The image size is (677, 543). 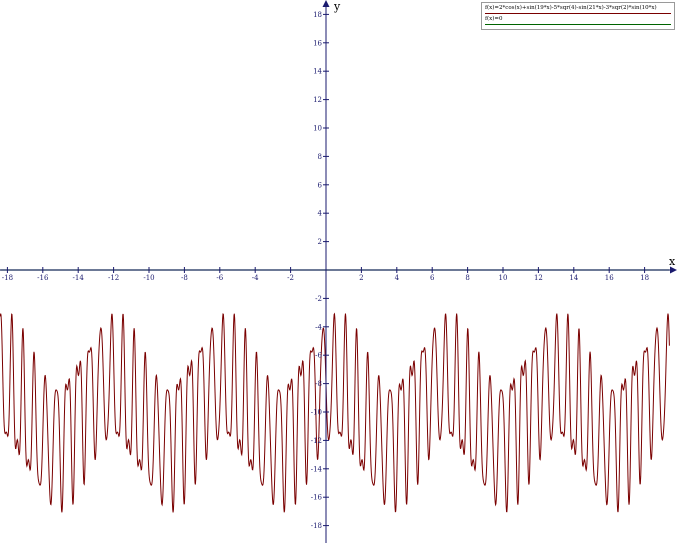 What do you see at coordinates (317, 100) in the screenshot?
I see `y-tick-label: 12` at bounding box center [317, 100].